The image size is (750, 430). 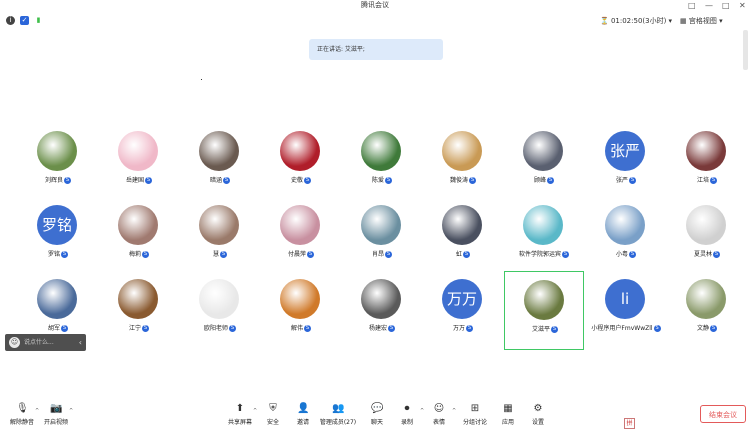 I want to click on participant-tile: 软件学院郭运宾 S, so click(x=544, y=237).